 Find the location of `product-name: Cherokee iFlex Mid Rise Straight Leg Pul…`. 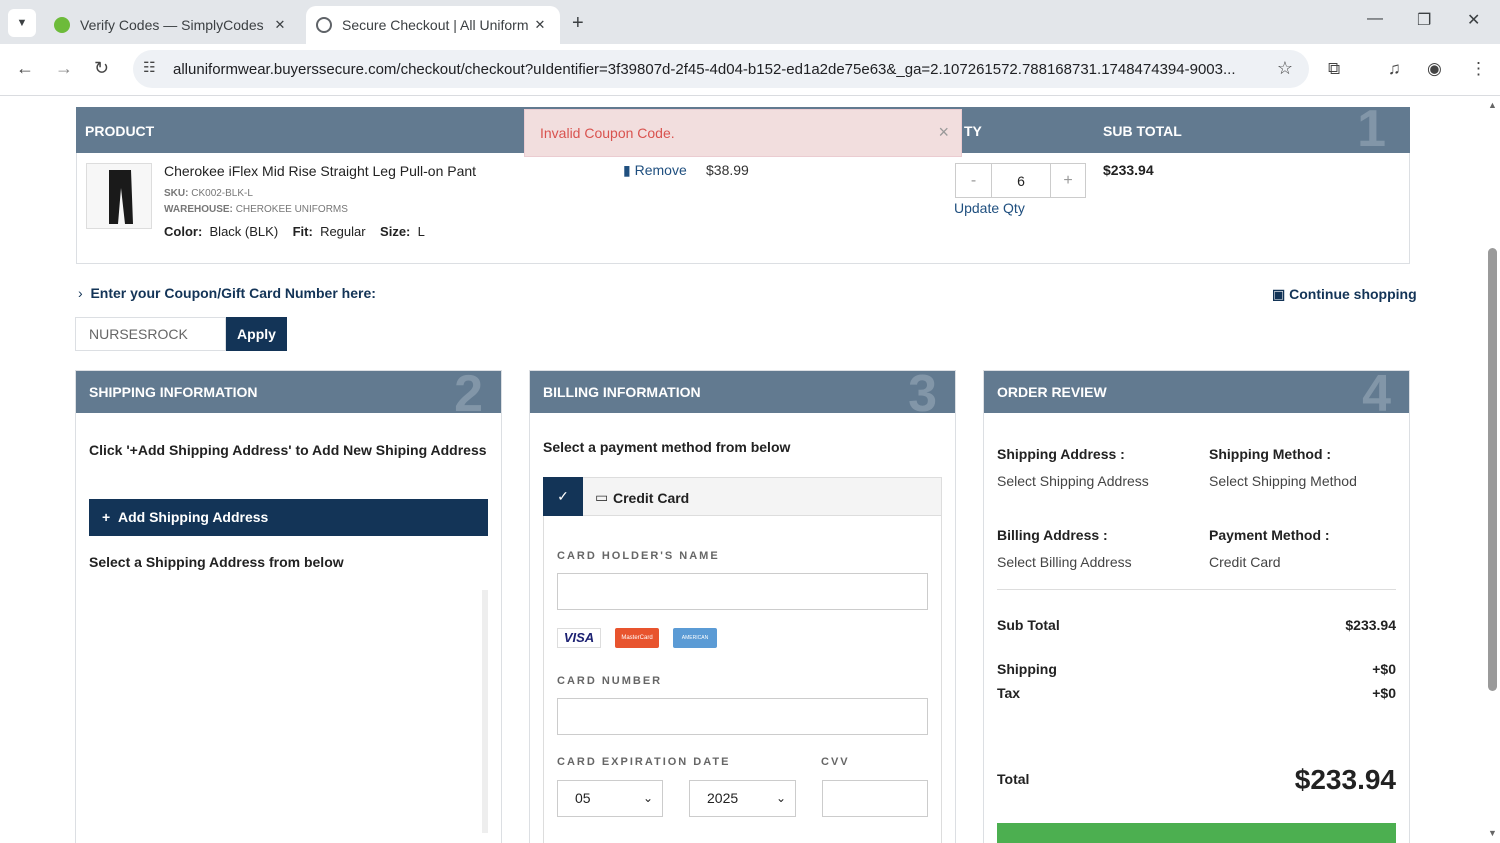

product-name: Cherokee iFlex Mid Rise Straight Leg Pul… is located at coordinates (320, 171).